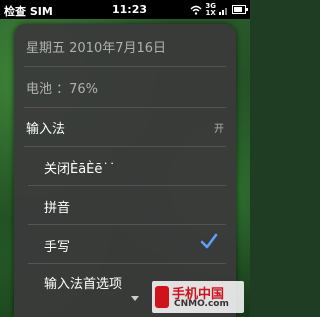 This screenshot has height=317, width=320. I want to click on input-method-row: 输入法 开, so click(125, 127).